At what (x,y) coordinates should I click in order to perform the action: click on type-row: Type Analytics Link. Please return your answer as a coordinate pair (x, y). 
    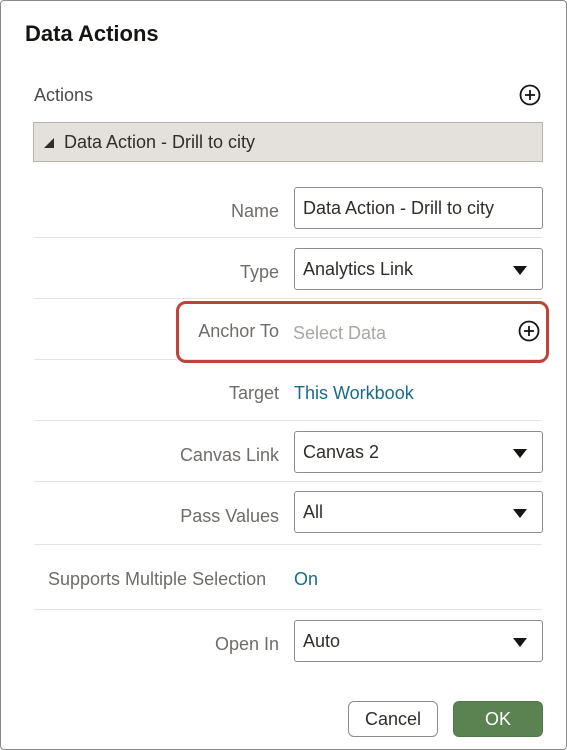
    Looking at the image, I should click on (288, 268).